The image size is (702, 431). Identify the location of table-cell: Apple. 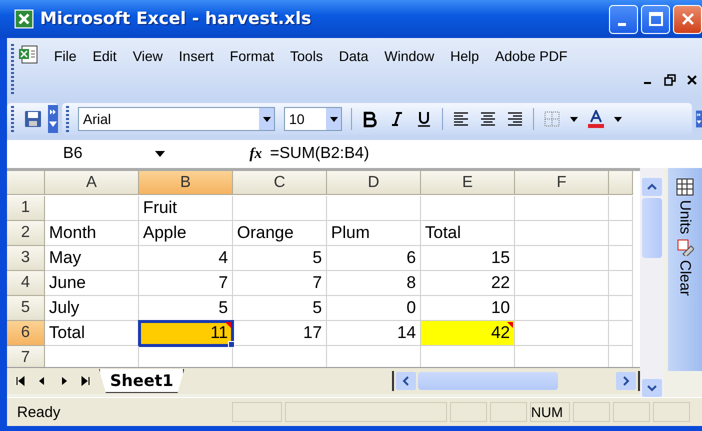
(186, 233).